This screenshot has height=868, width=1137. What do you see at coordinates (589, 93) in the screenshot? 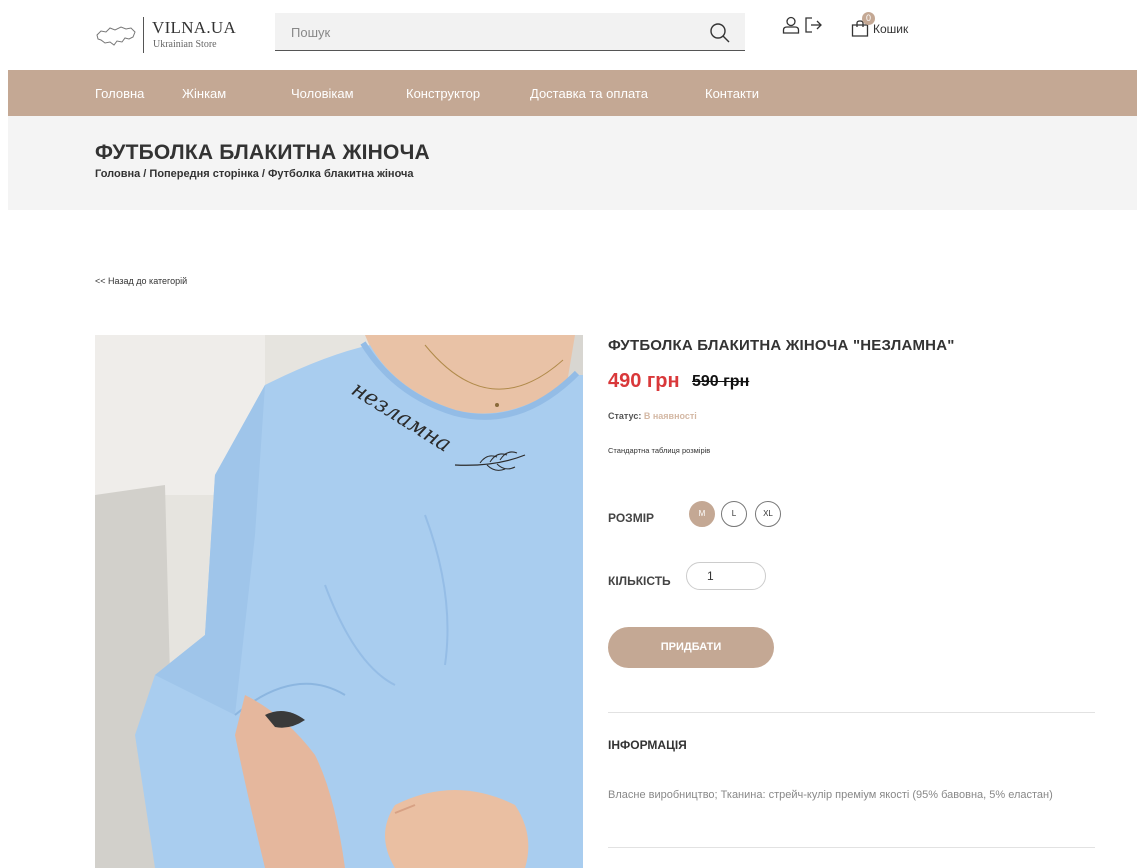
I see `nav-item-delivery: Доставка та оплата` at bounding box center [589, 93].